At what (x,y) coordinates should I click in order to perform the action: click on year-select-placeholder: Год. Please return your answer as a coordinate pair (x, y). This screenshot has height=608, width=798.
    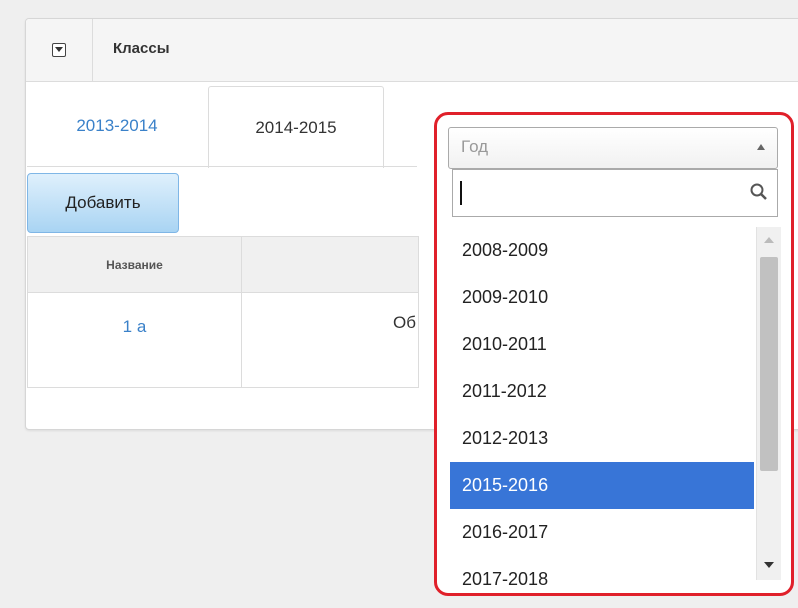
    Looking at the image, I should click on (475, 146).